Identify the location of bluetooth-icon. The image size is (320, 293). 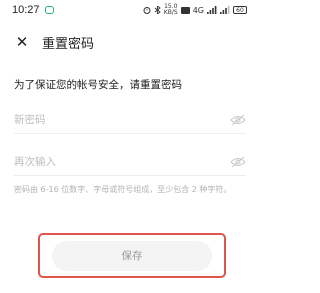
(157, 10).